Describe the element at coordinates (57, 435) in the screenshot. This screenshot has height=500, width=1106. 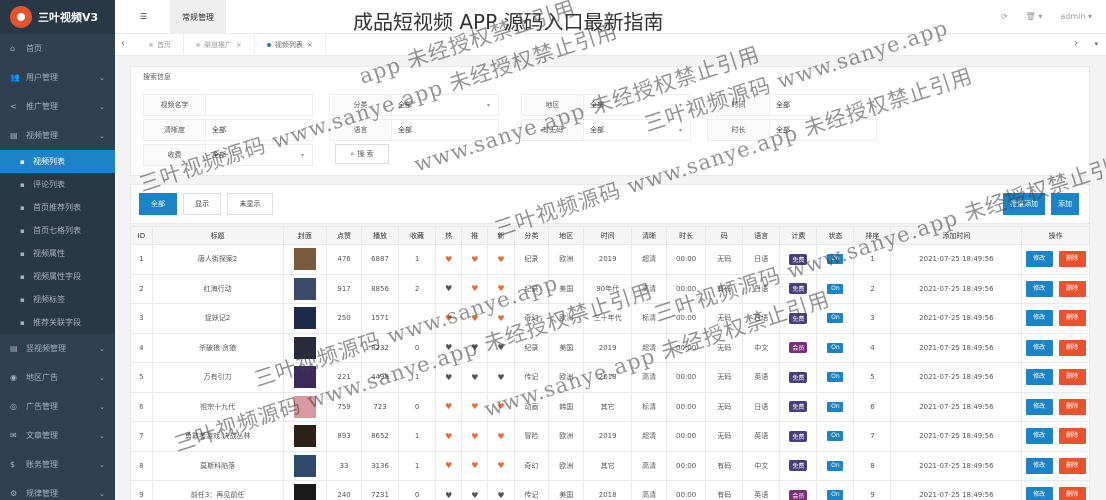
I see `sidebar-item: ✉ 文章管理 ⌄` at that location.